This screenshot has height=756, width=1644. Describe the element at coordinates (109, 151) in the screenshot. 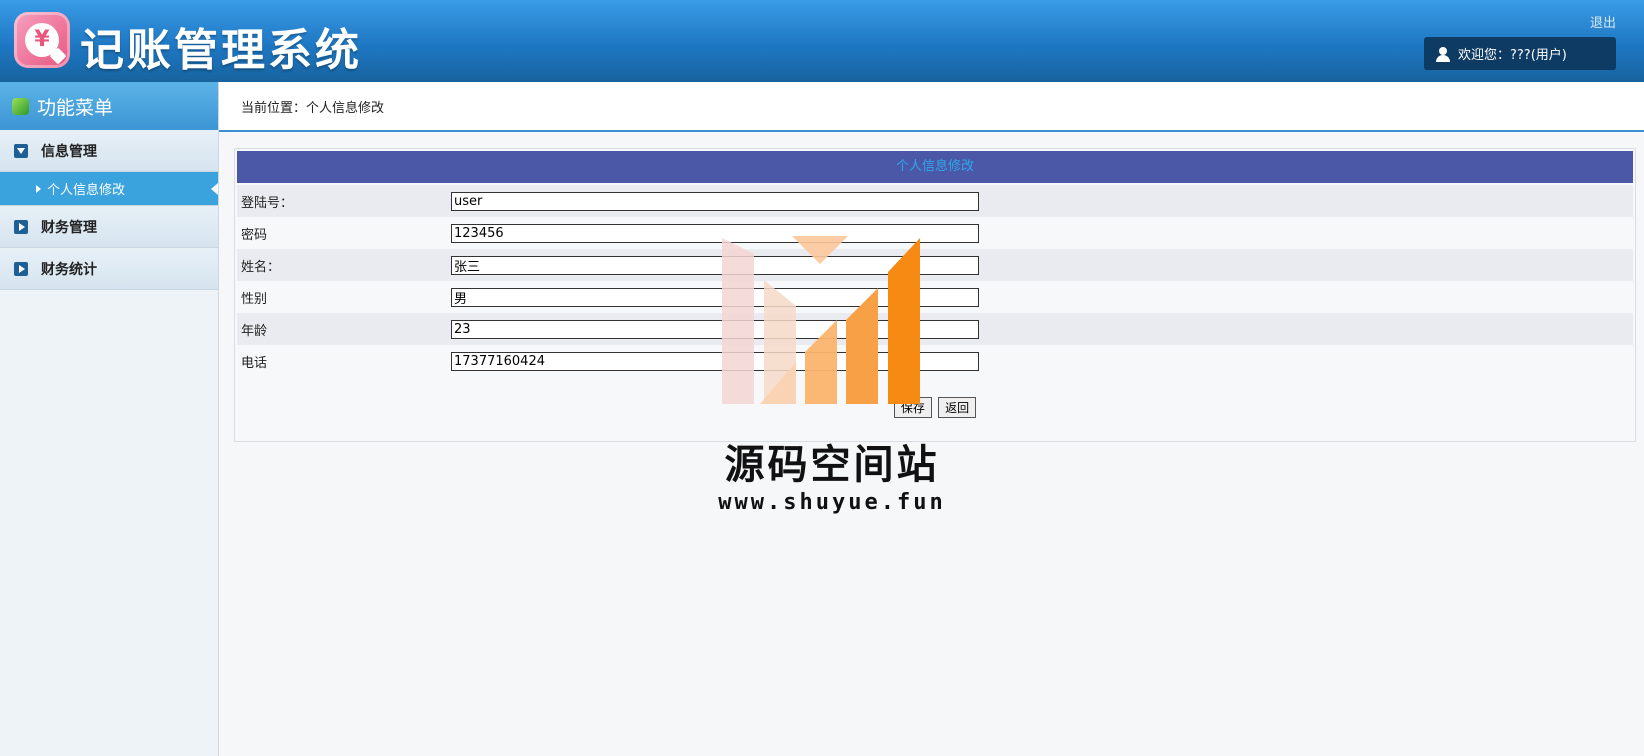

I see `sidebar-group-info-management: 信息管理` at that location.